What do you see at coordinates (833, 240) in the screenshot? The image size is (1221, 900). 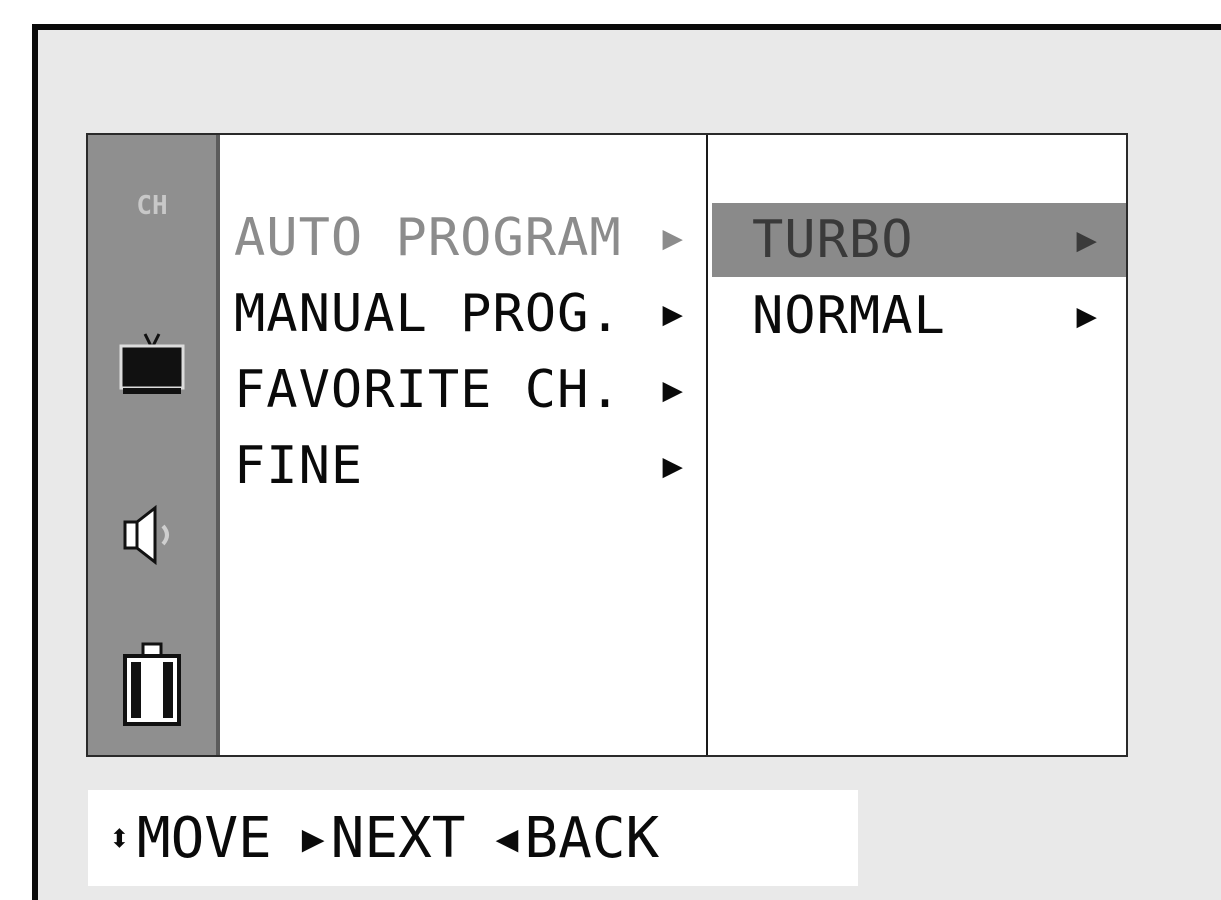 I see `submenu-item-label: TURBO` at bounding box center [833, 240].